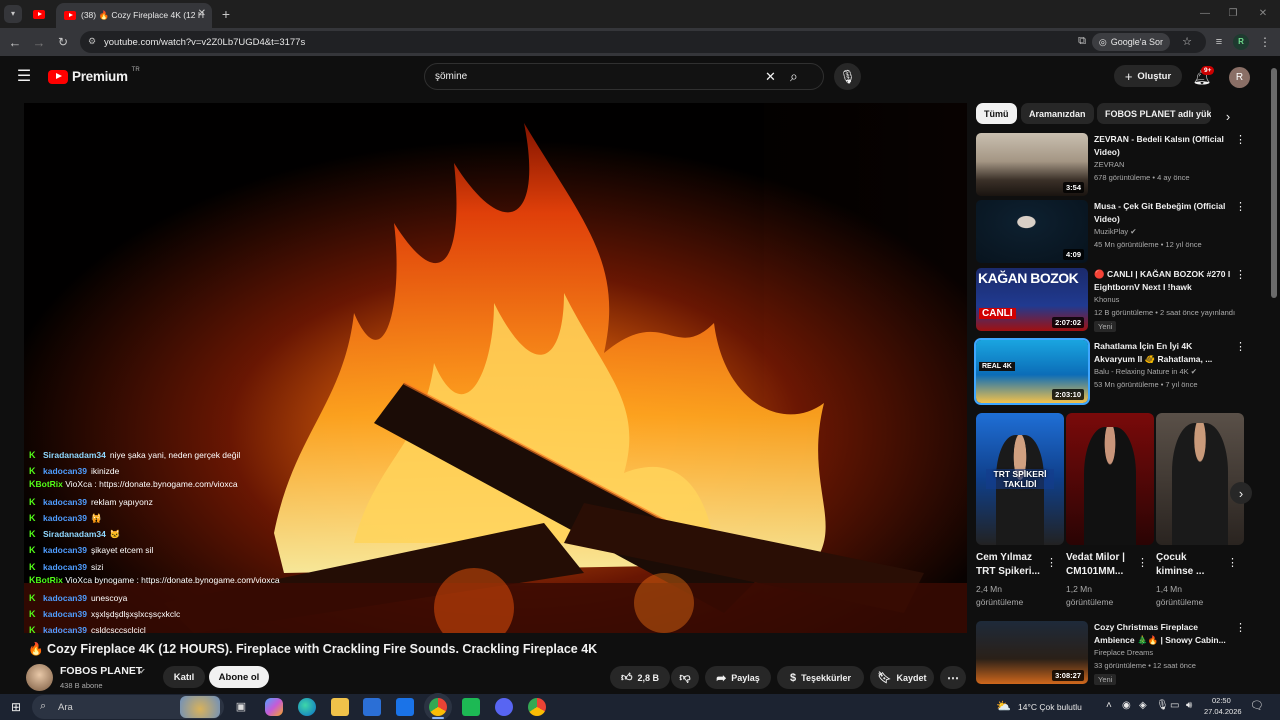  What do you see at coordinates (1032, 371) in the screenshot?
I see `video-thumbnail: REAL 4K 2:03:10` at bounding box center [1032, 371].